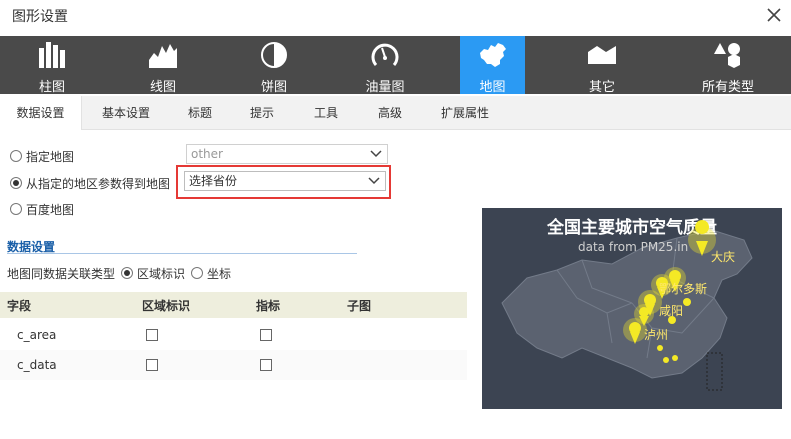 The height and width of the screenshot is (439, 791). Describe the element at coordinates (359, 306) in the screenshot. I see `header-subchart: 子图` at that location.